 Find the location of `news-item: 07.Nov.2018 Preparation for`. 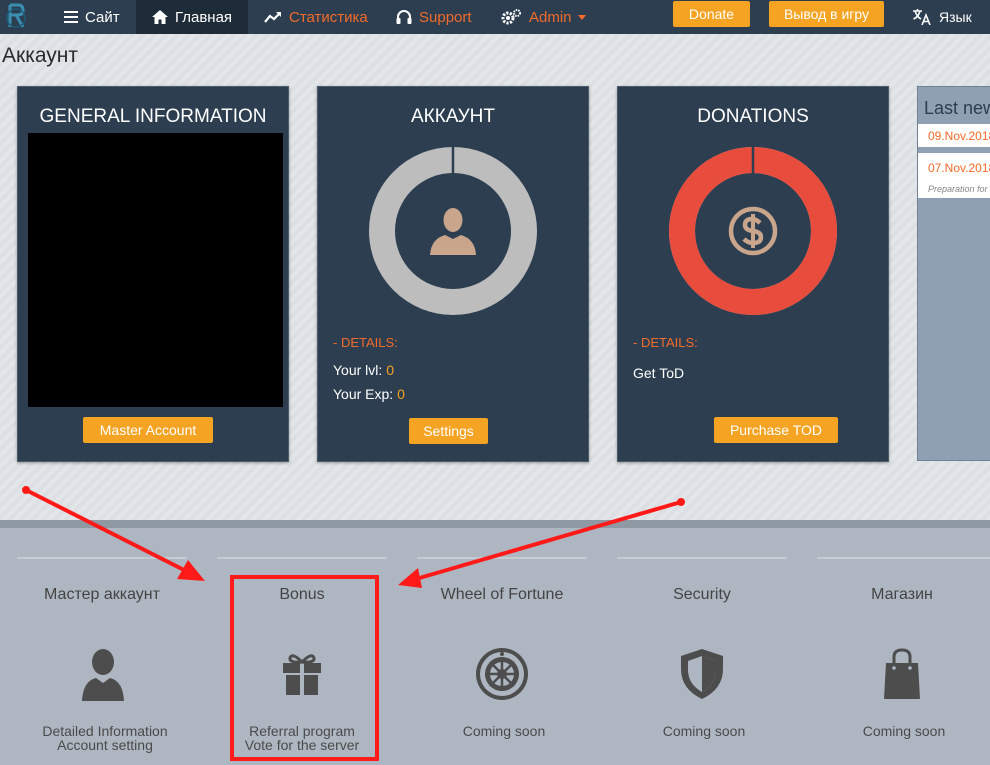

news-item: 07.Nov.2018 Preparation for is located at coordinates (954, 175).